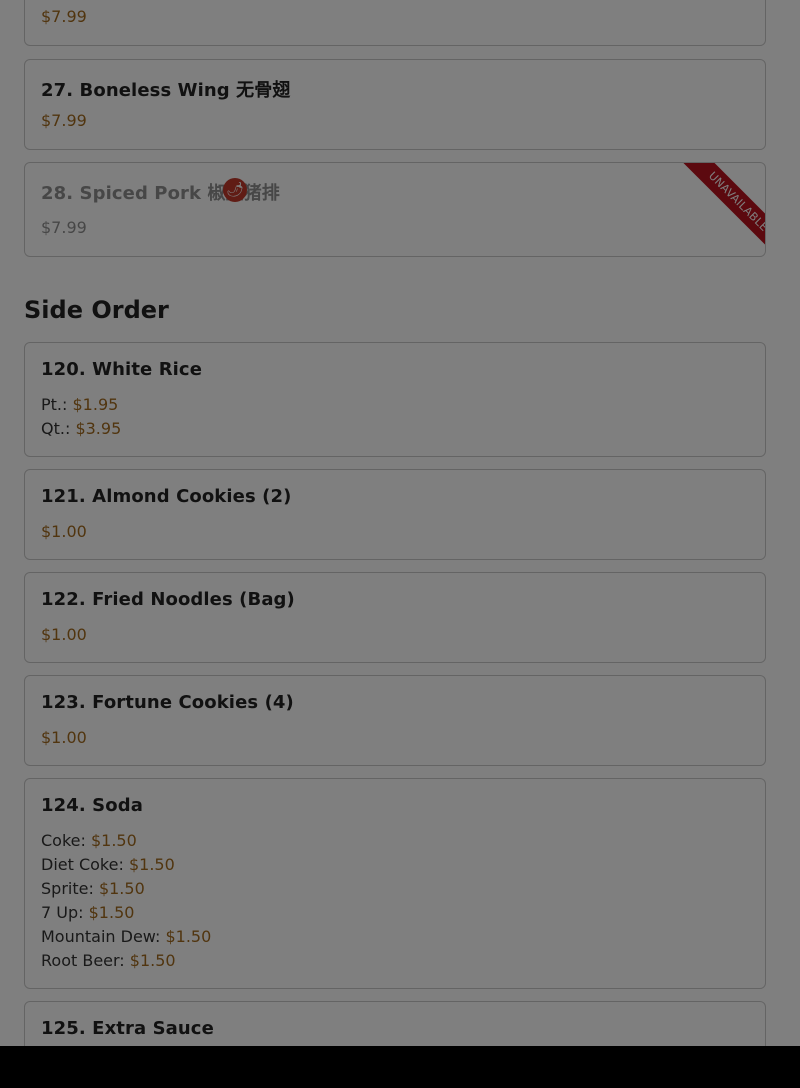 The height and width of the screenshot is (1088, 800). Describe the element at coordinates (95, 404) in the screenshot. I see `item-price: $1.95` at that location.